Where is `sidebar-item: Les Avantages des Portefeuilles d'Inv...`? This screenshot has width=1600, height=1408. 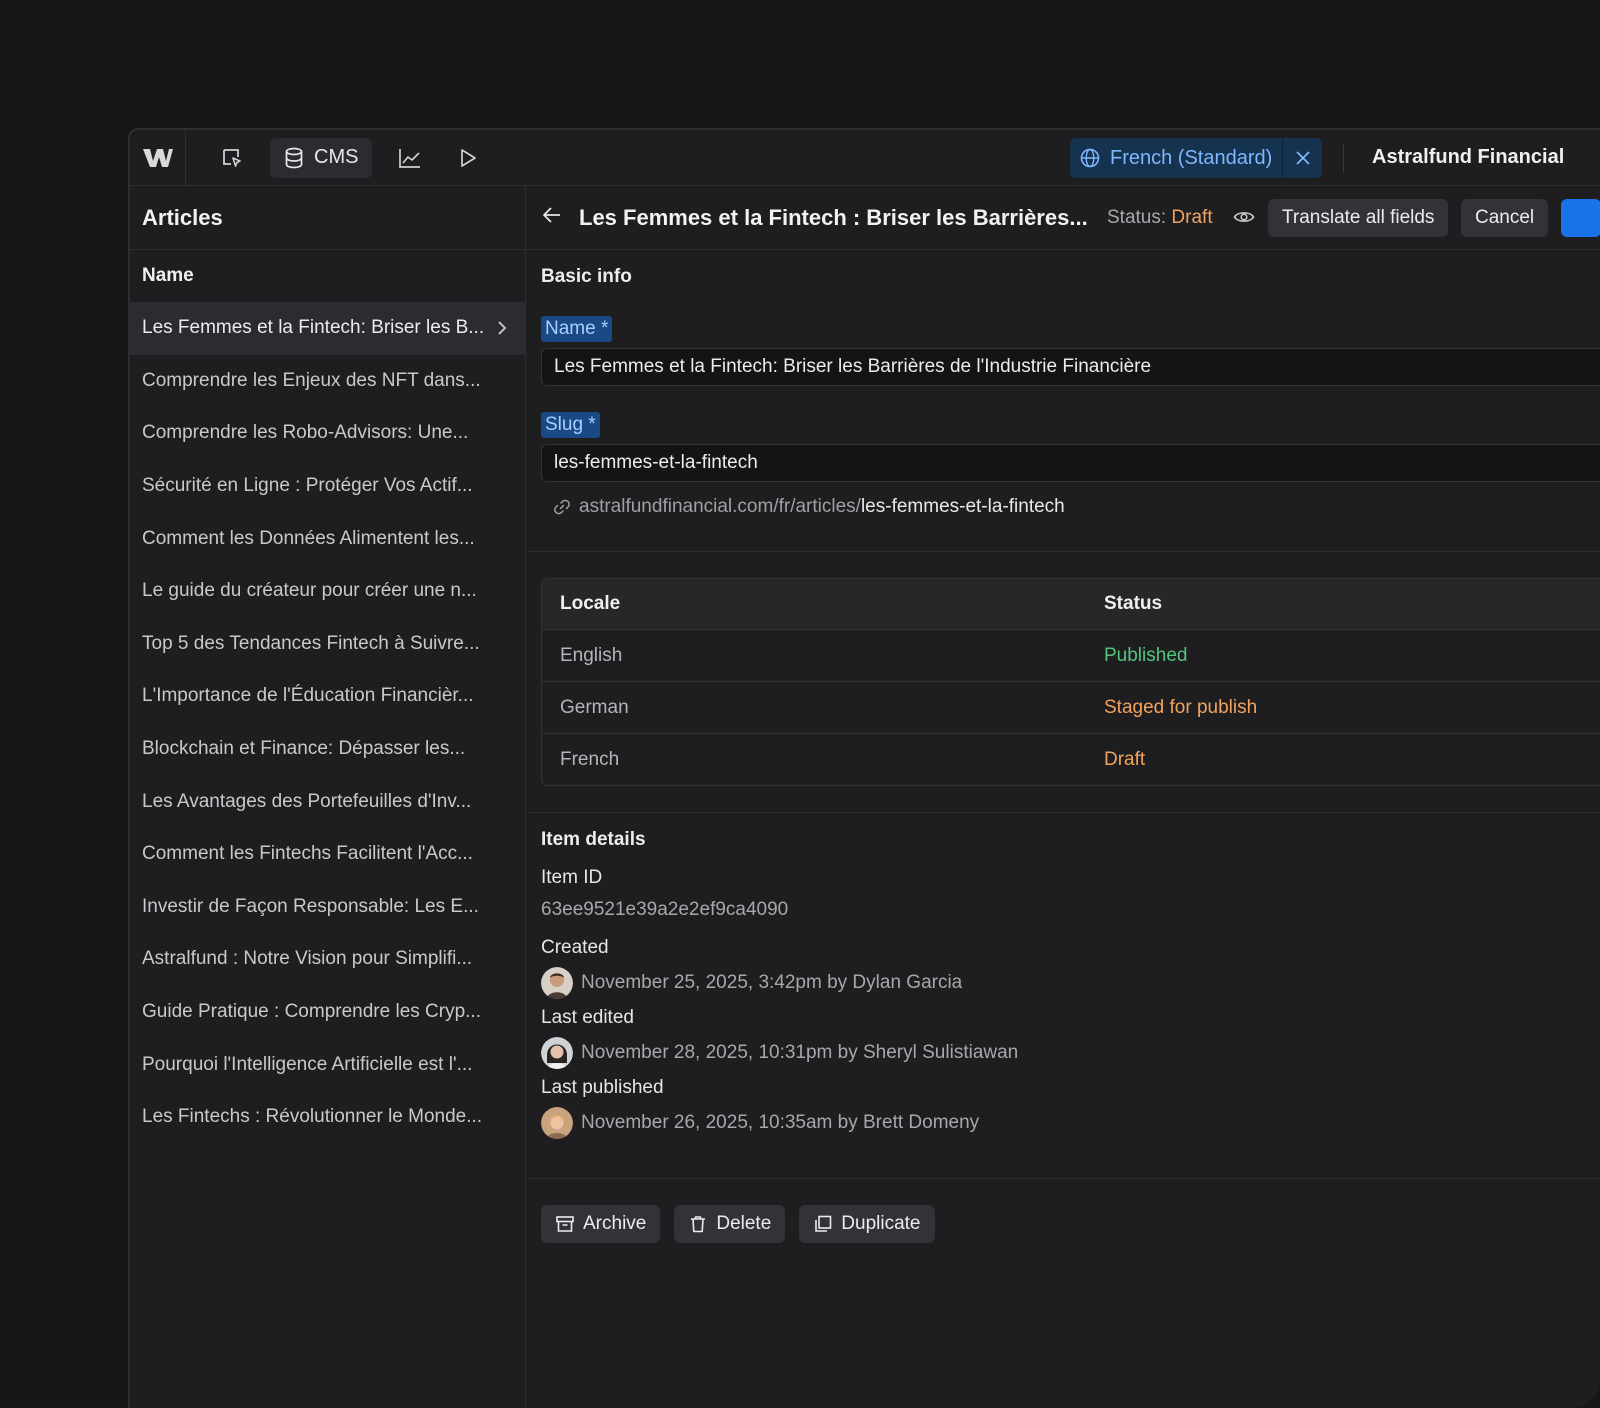 sidebar-item: Les Avantages des Portefeuilles d'Inv... is located at coordinates (327, 801).